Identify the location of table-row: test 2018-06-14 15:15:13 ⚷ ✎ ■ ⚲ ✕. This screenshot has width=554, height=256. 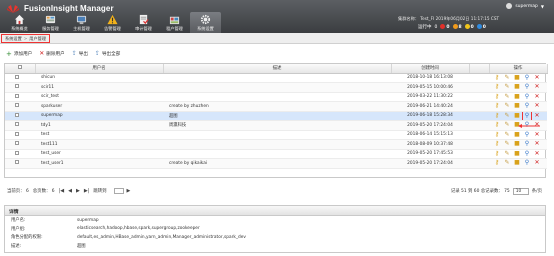
(276, 135).